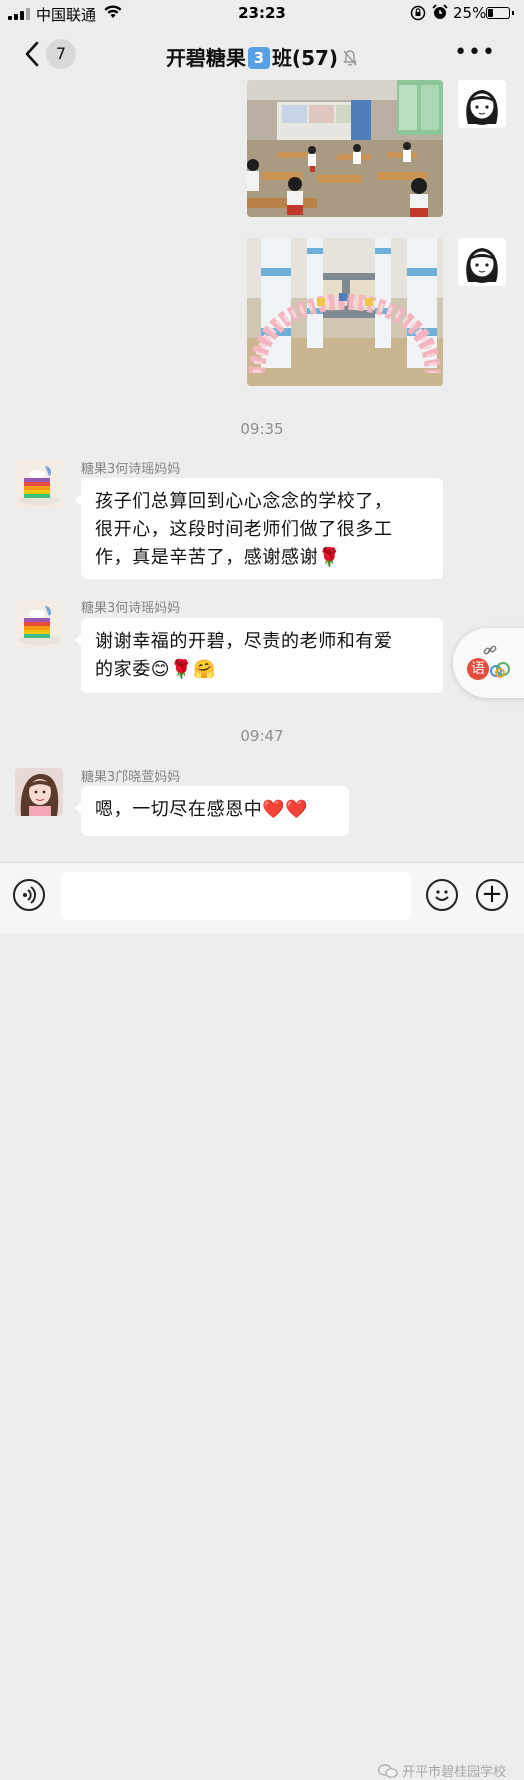 The image size is (524, 1780). I want to click on classroom-photo, so click(345, 148).